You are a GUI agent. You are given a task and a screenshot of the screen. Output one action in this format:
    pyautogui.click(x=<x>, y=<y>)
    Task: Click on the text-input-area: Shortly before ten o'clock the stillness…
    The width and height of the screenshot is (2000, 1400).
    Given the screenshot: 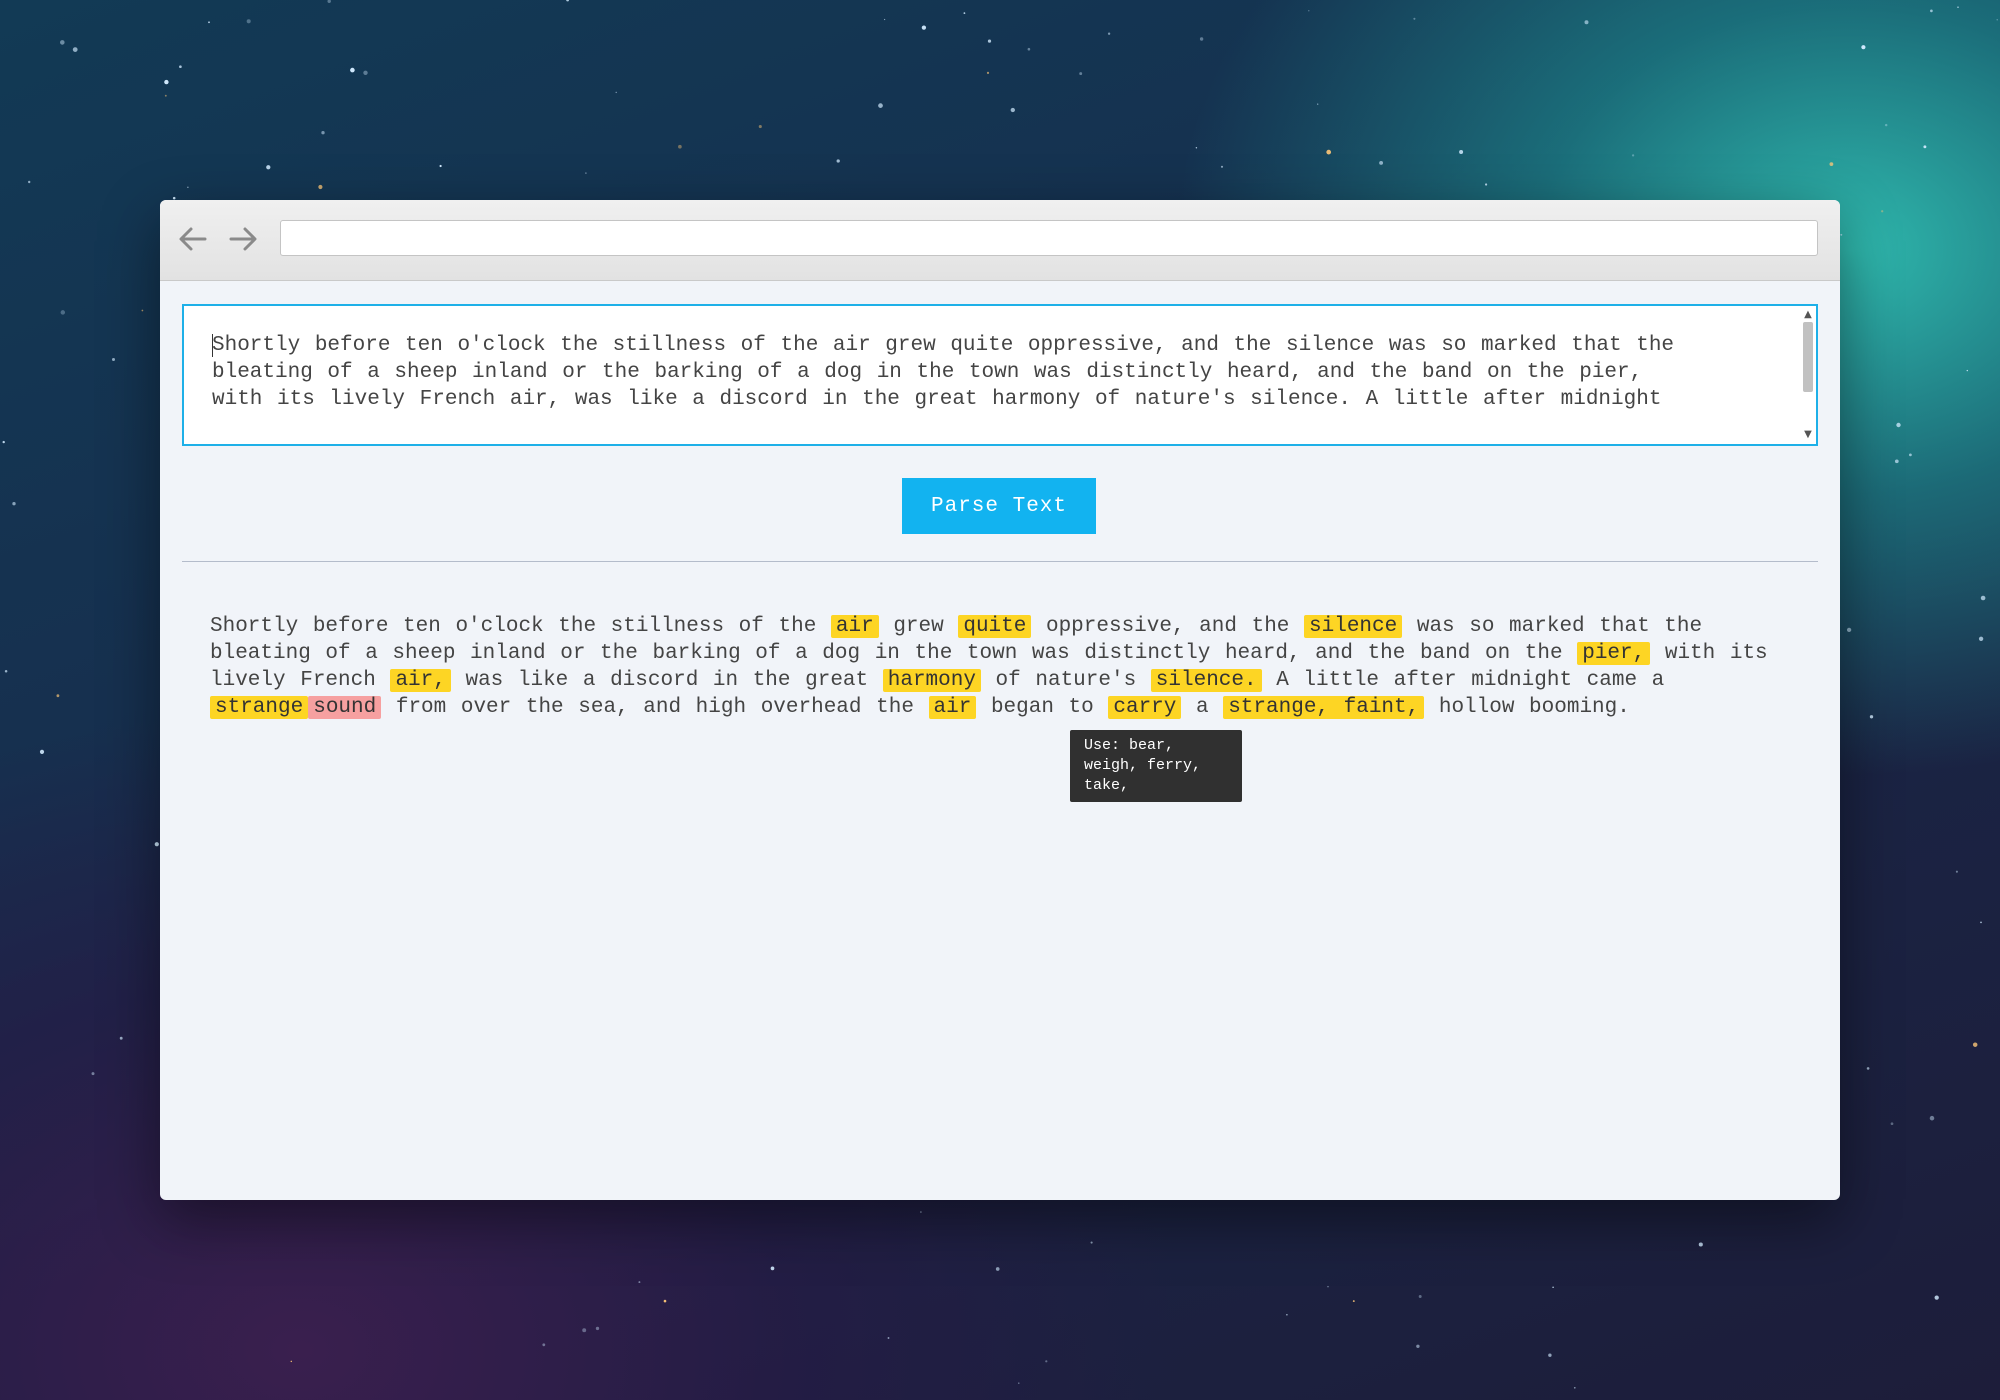 What is the action you would take?
    pyautogui.click(x=1000, y=375)
    